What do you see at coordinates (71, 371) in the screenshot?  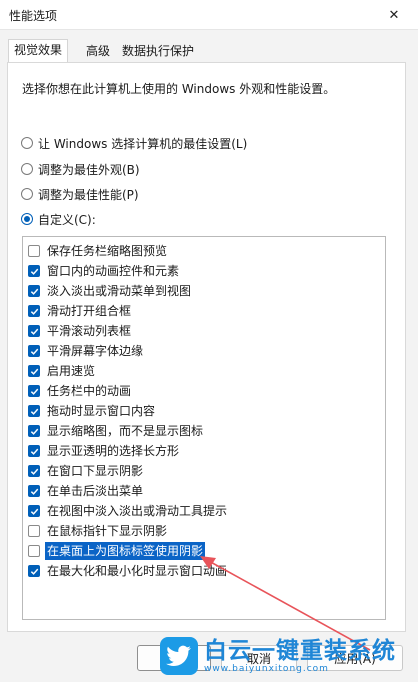 I see `effect-option-label: 启用速览` at bounding box center [71, 371].